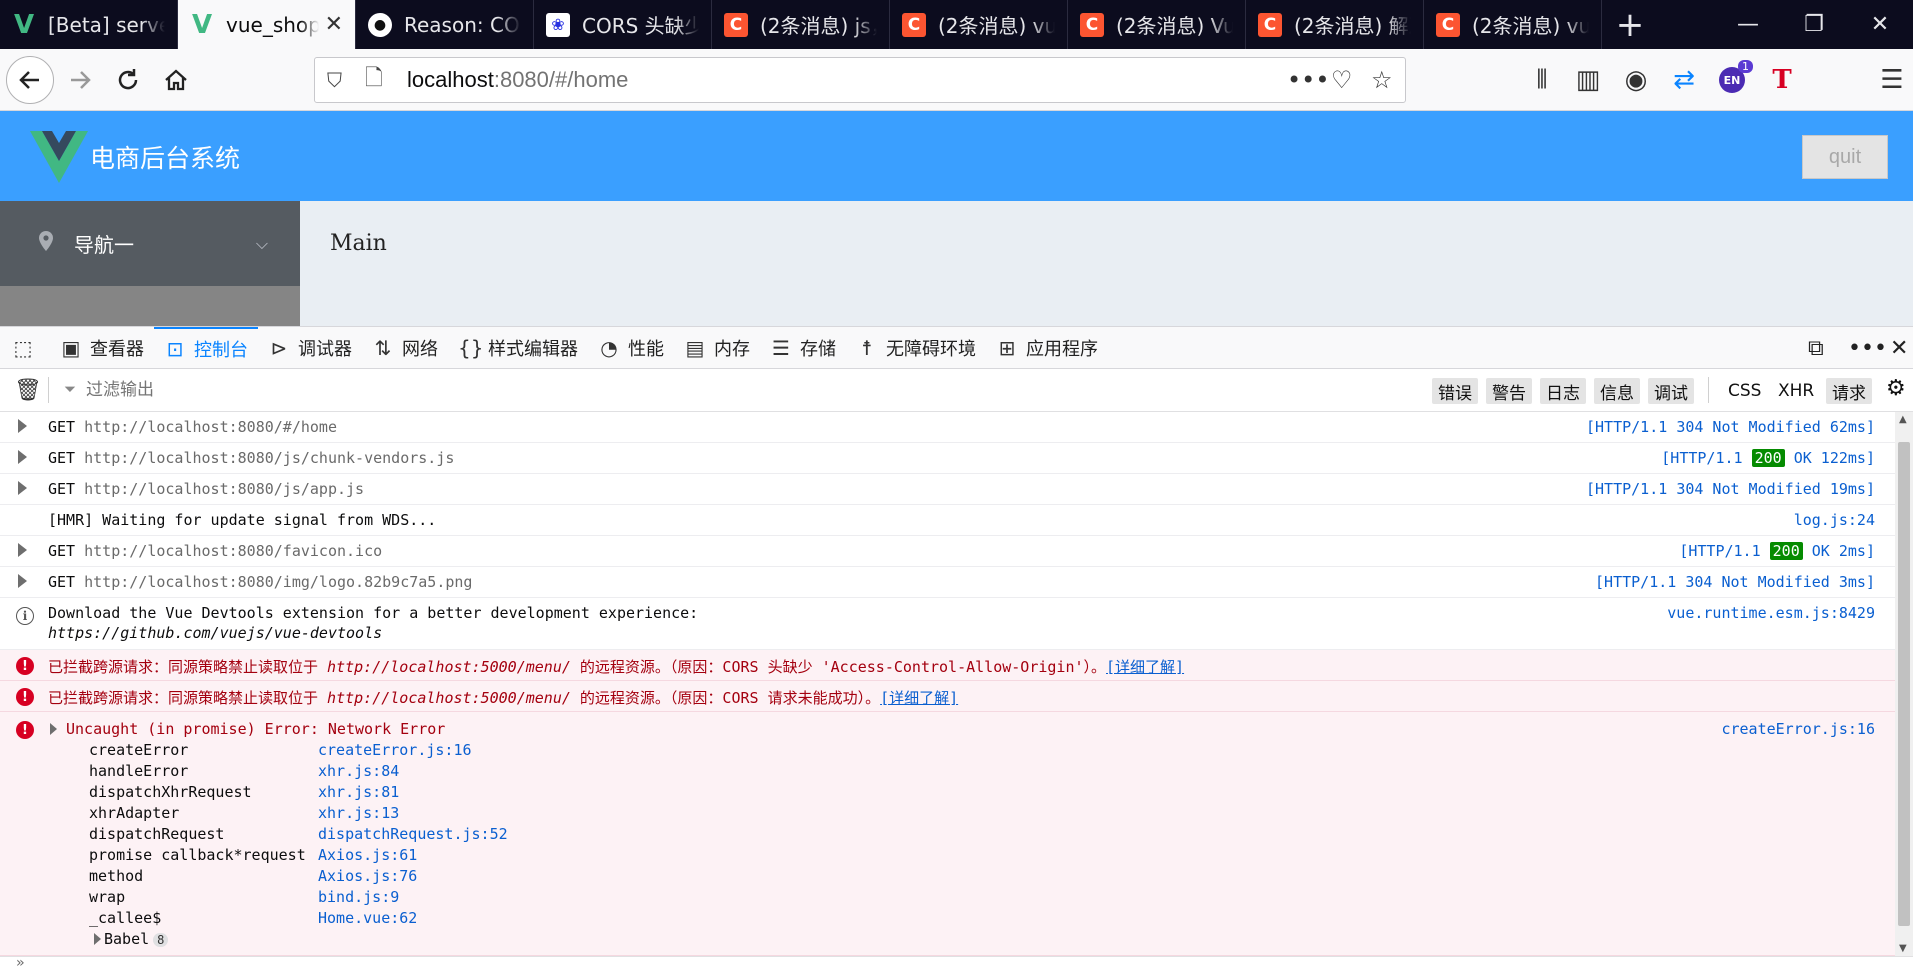 This screenshot has height=971, width=1913. I want to click on scrollbar-thumb, so click(1904, 684).